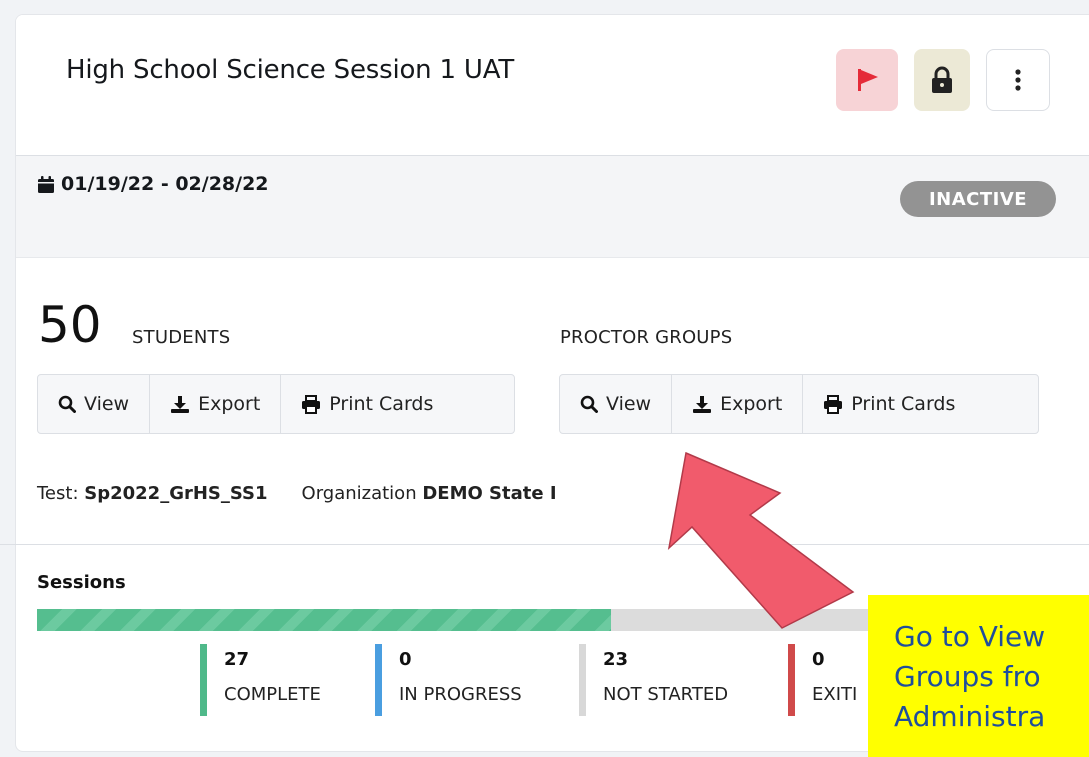 The image size is (1089, 757). What do you see at coordinates (822, 680) in the screenshot?
I see `stat-exited: 0 EXITI` at bounding box center [822, 680].